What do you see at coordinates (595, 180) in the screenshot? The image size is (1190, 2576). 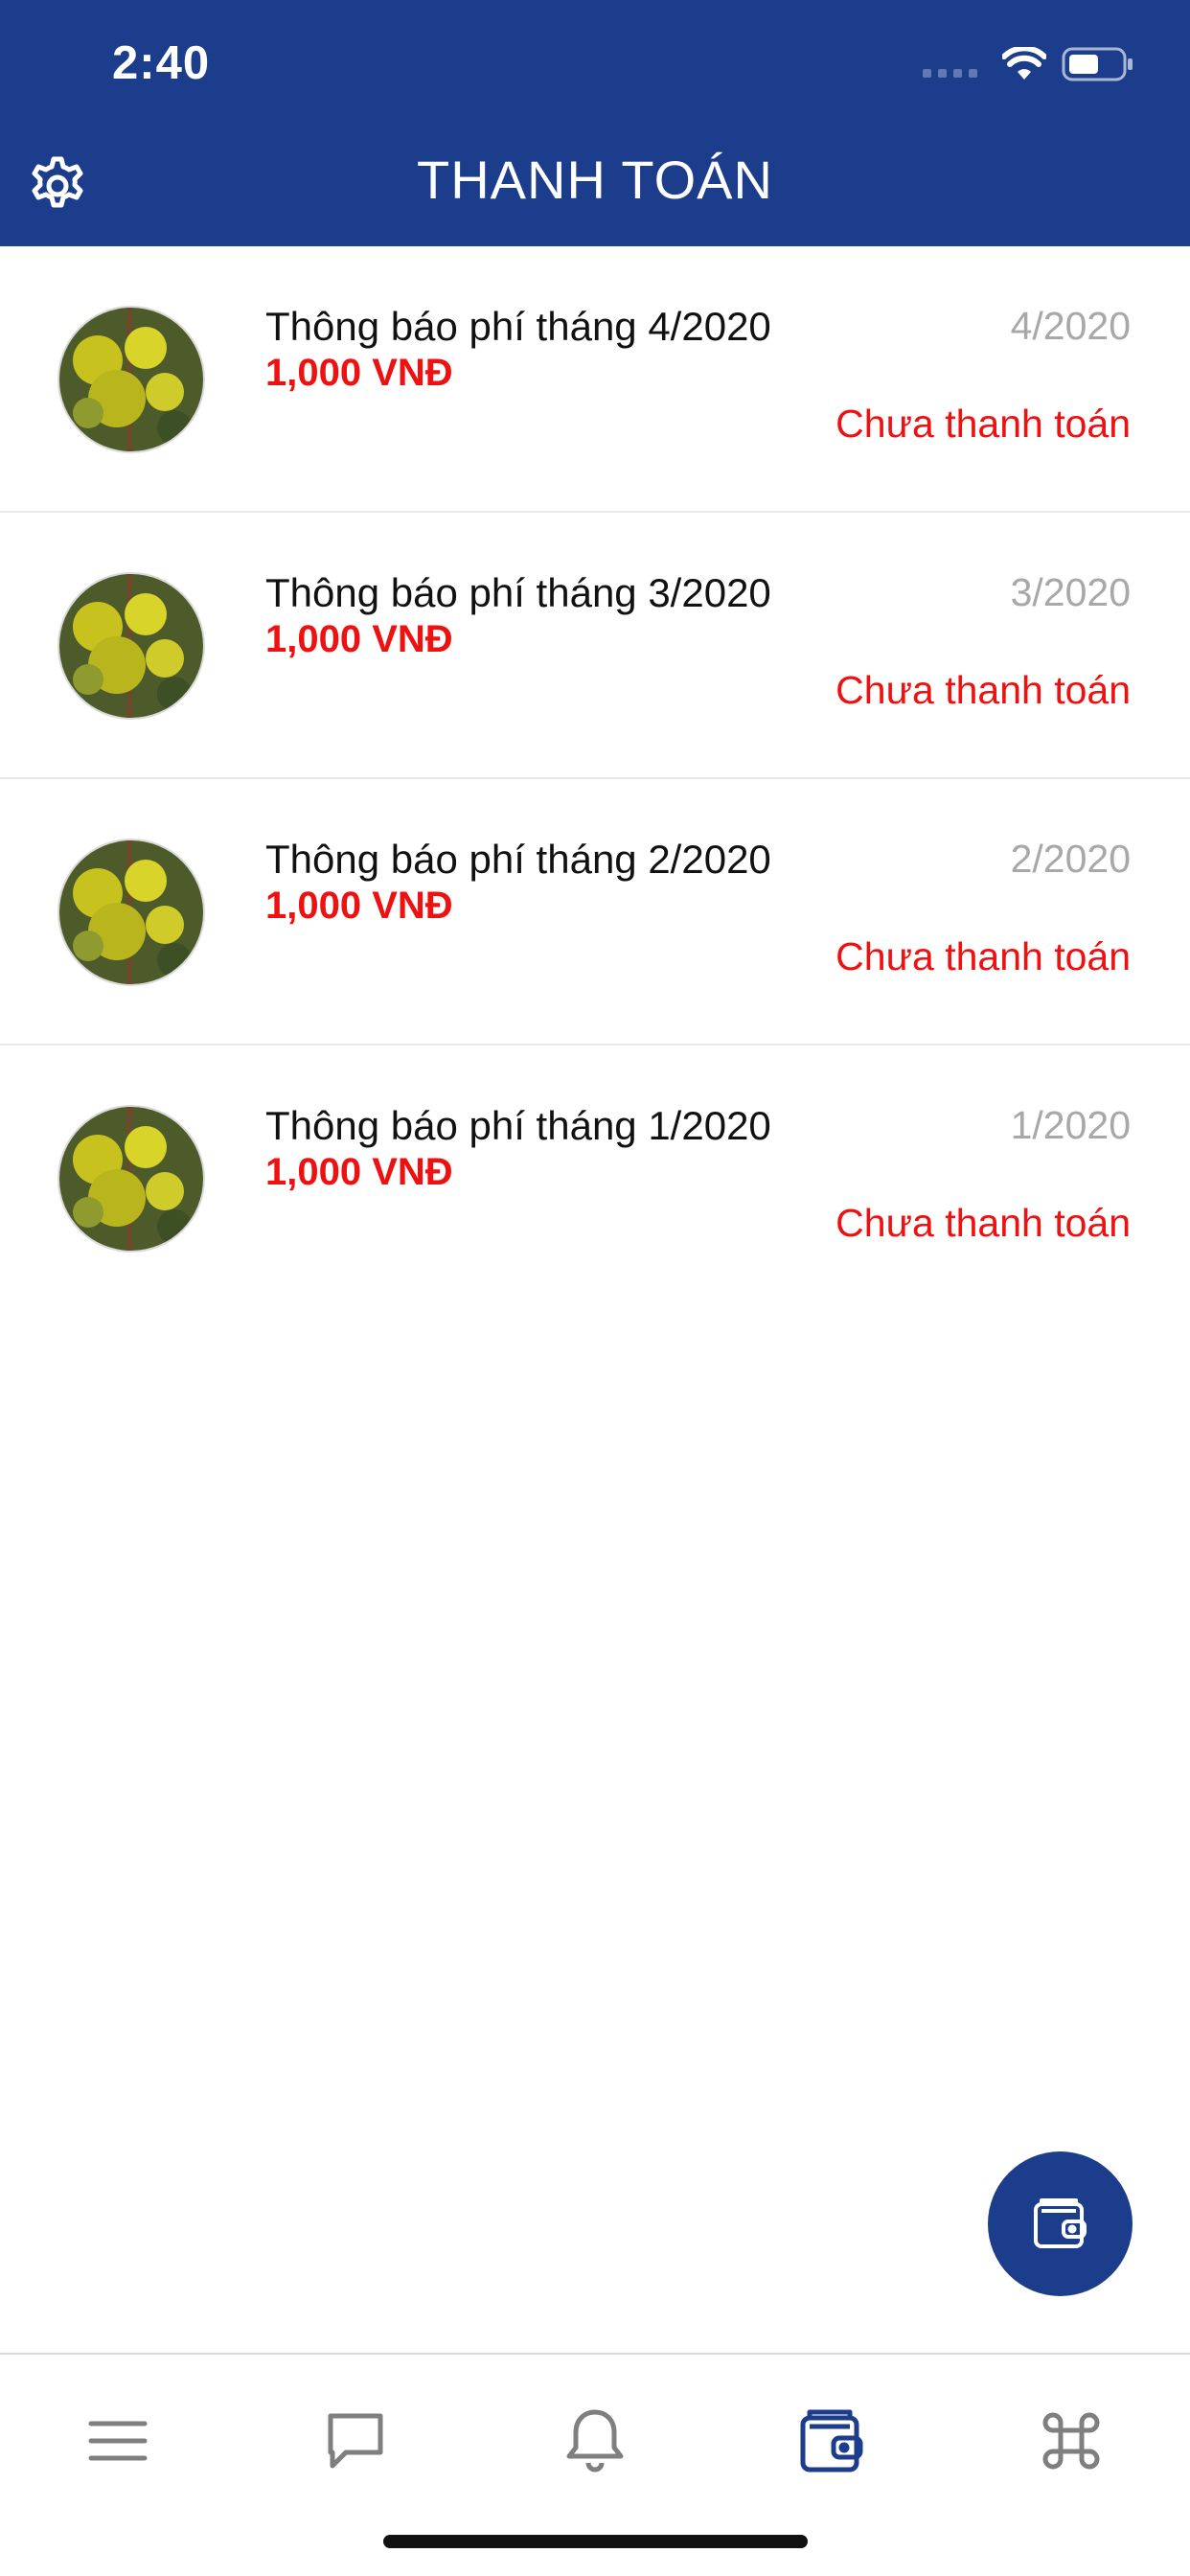 I see `page-title: THANH TOÁN` at bounding box center [595, 180].